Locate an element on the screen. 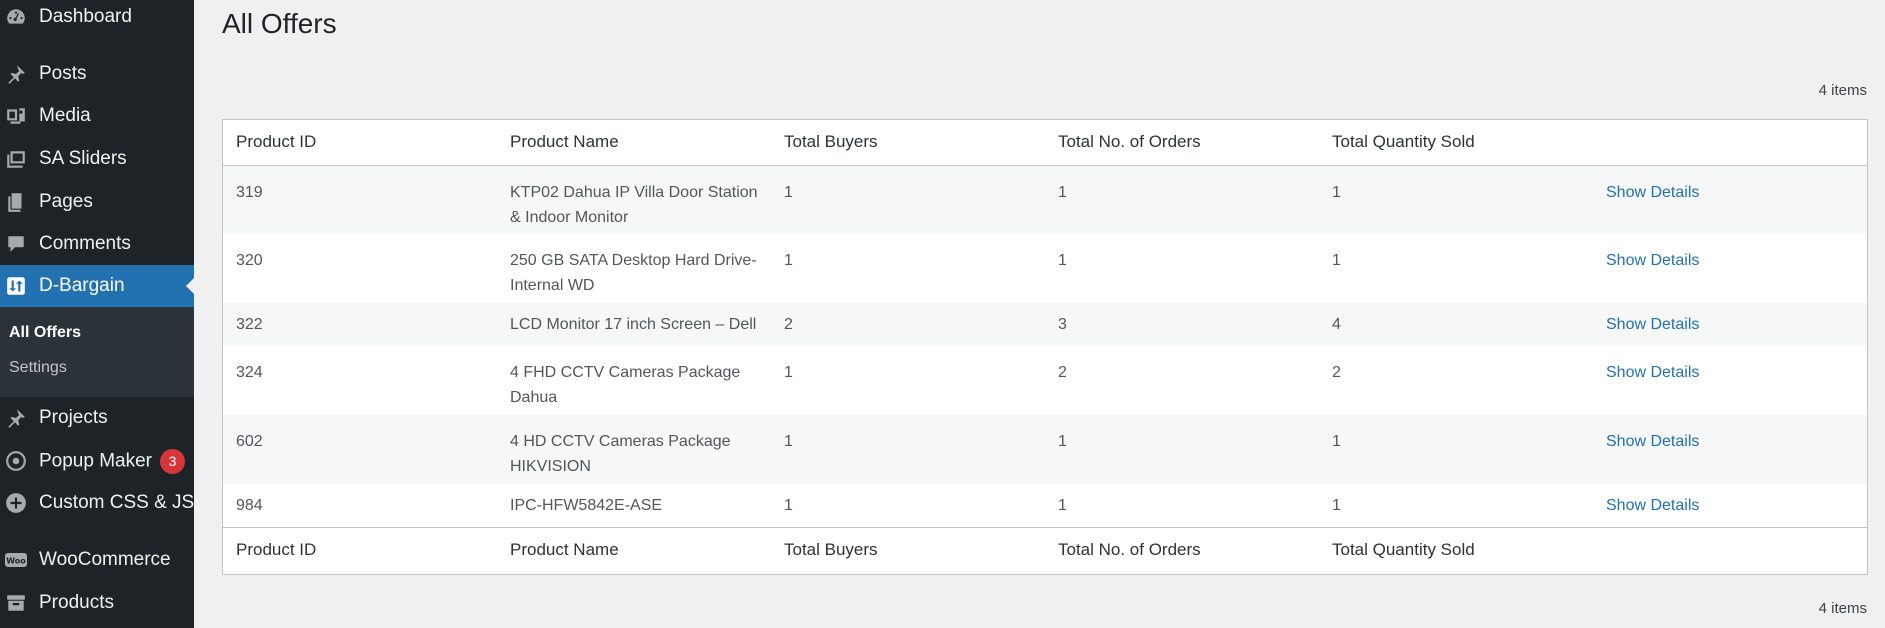 This screenshot has width=1885, height=628. menu-item-projects: Projects is located at coordinates (97, 418).